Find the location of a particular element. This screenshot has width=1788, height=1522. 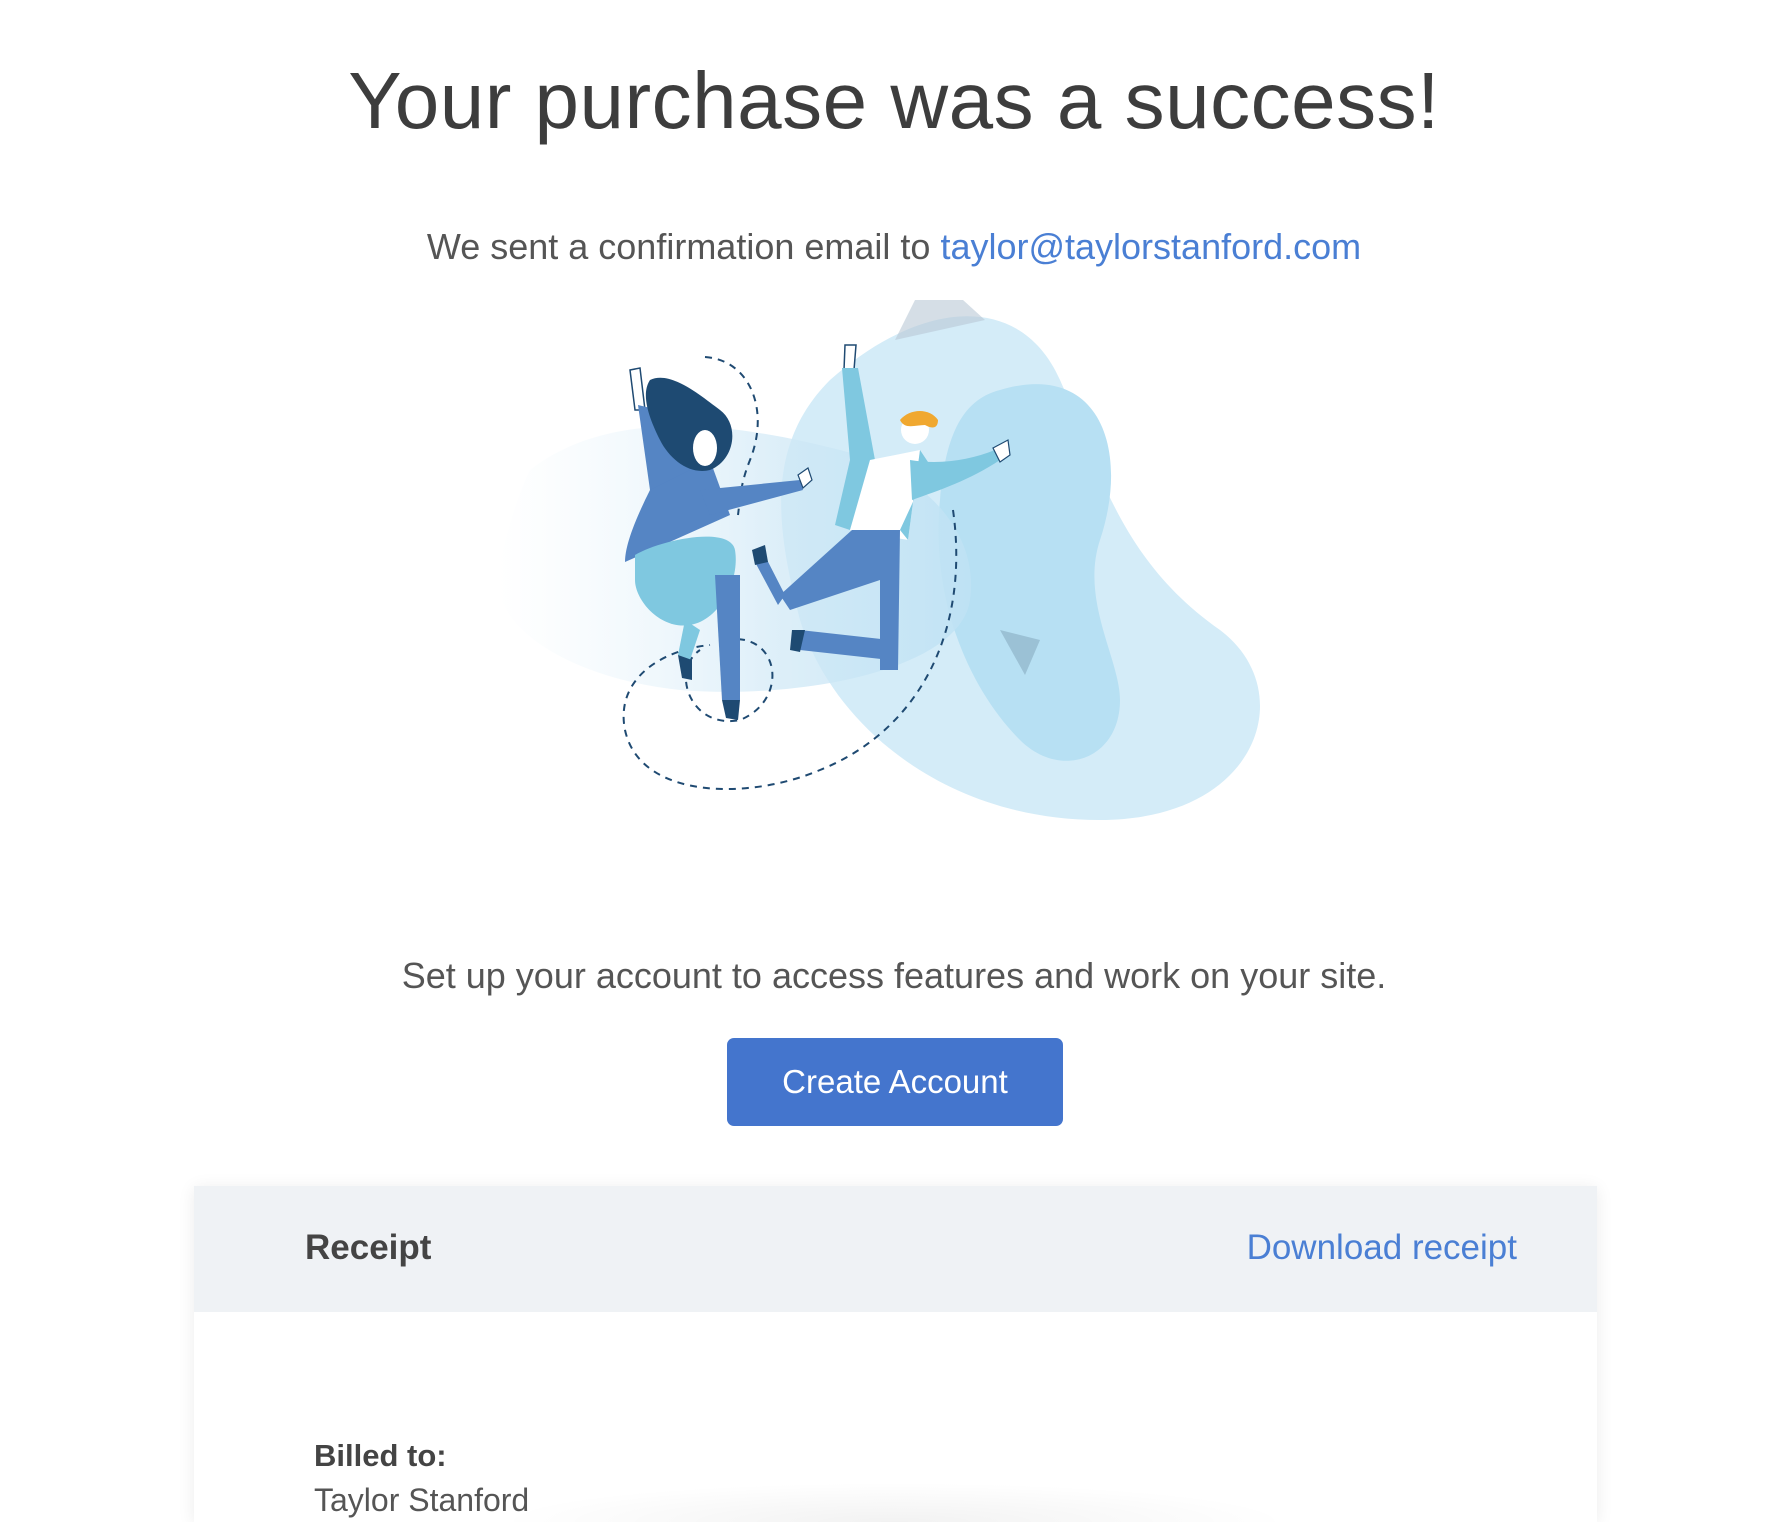

billed-to-label: Billed to: is located at coordinates (380, 1455).